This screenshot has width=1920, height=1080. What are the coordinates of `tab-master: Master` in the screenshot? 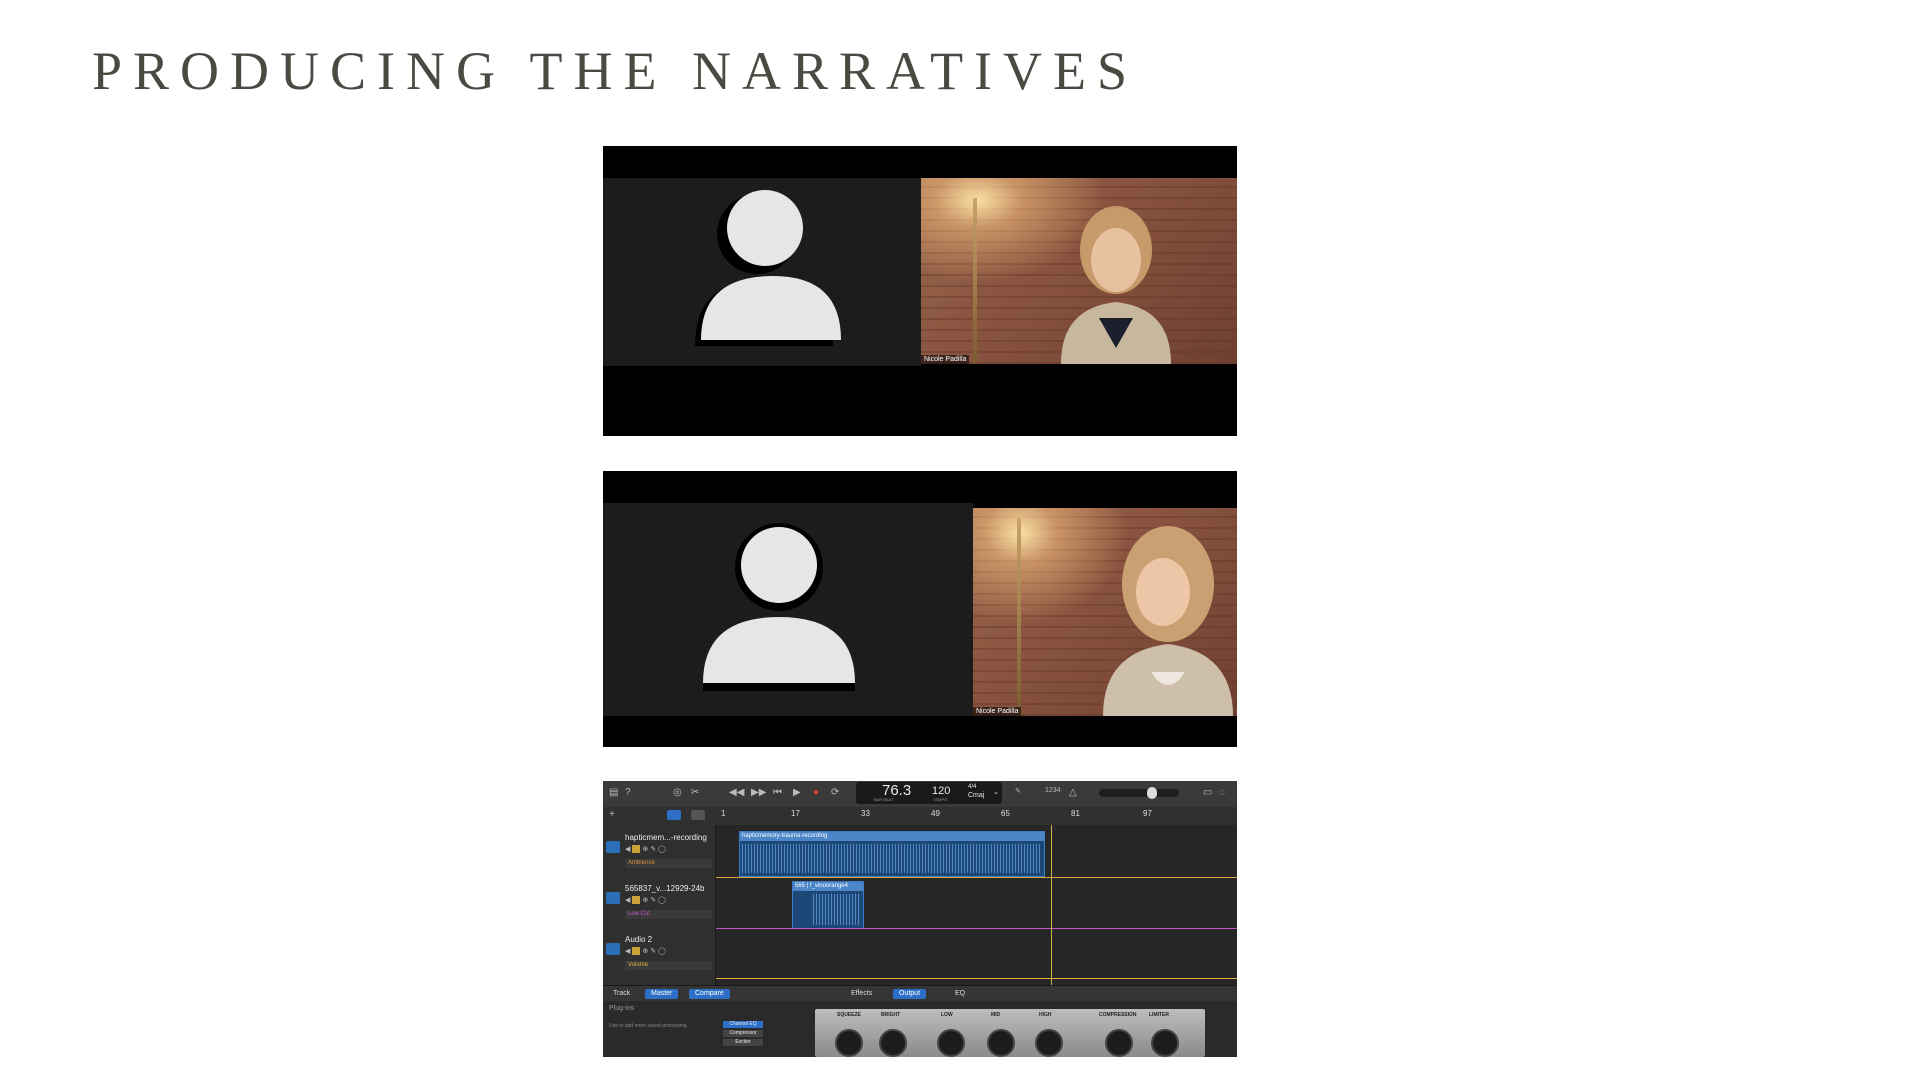 It's located at (662, 994).